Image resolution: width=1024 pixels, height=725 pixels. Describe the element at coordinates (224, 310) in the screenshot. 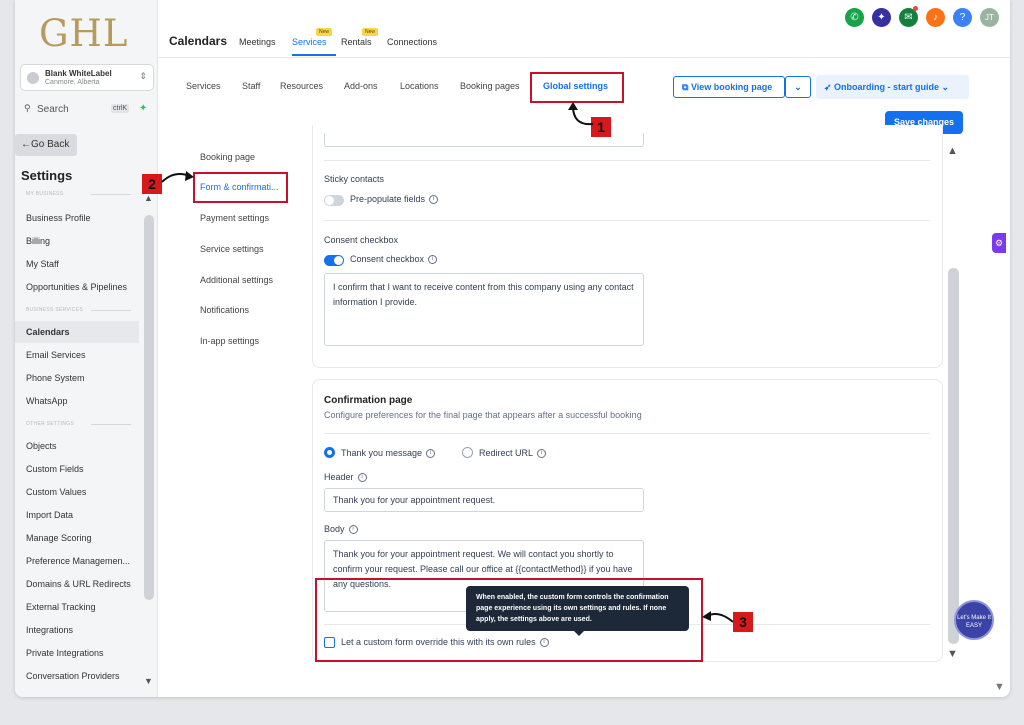

I see `menu-notifications: Notifications` at that location.